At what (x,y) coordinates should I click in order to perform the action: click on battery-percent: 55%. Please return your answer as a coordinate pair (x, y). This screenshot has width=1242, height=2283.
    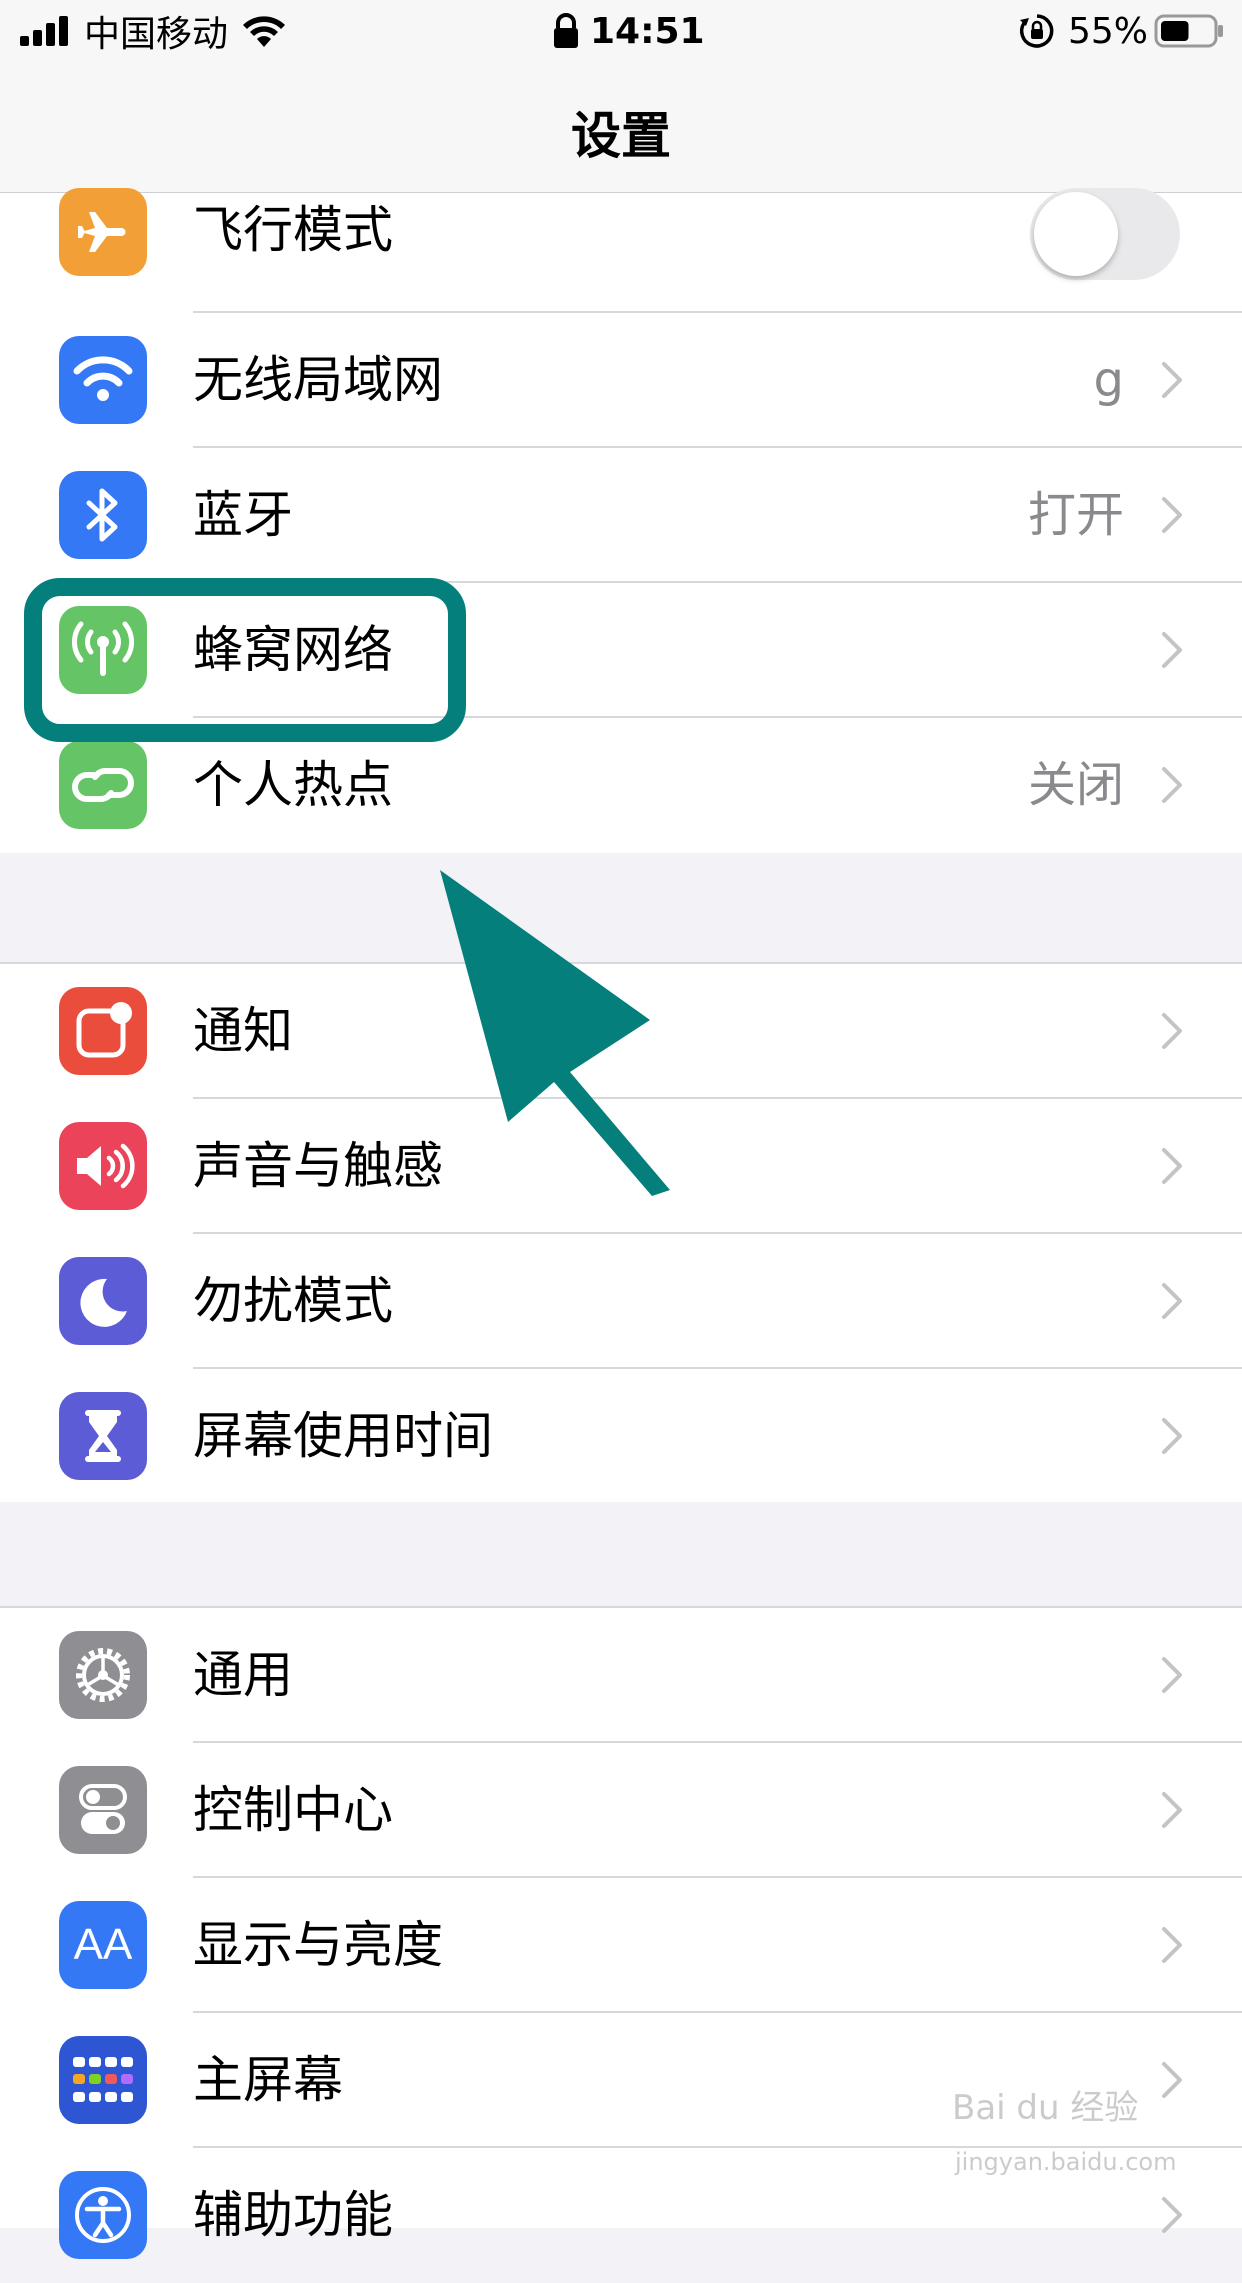
    Looking at the image, I should click on (1108, 31).